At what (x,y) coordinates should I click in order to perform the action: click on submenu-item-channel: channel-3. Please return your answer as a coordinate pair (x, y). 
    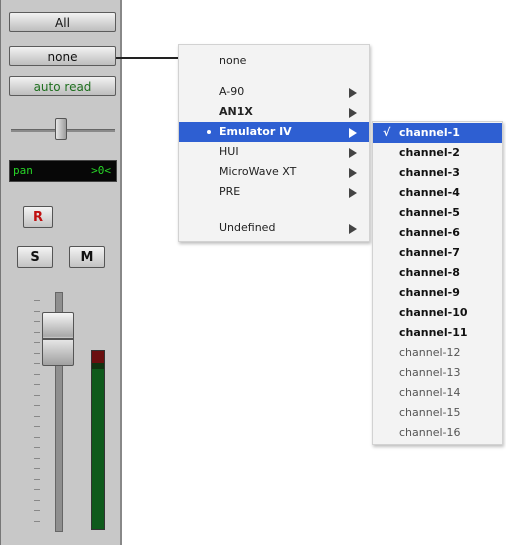
    Looking at the image, I should click on (437, 173).